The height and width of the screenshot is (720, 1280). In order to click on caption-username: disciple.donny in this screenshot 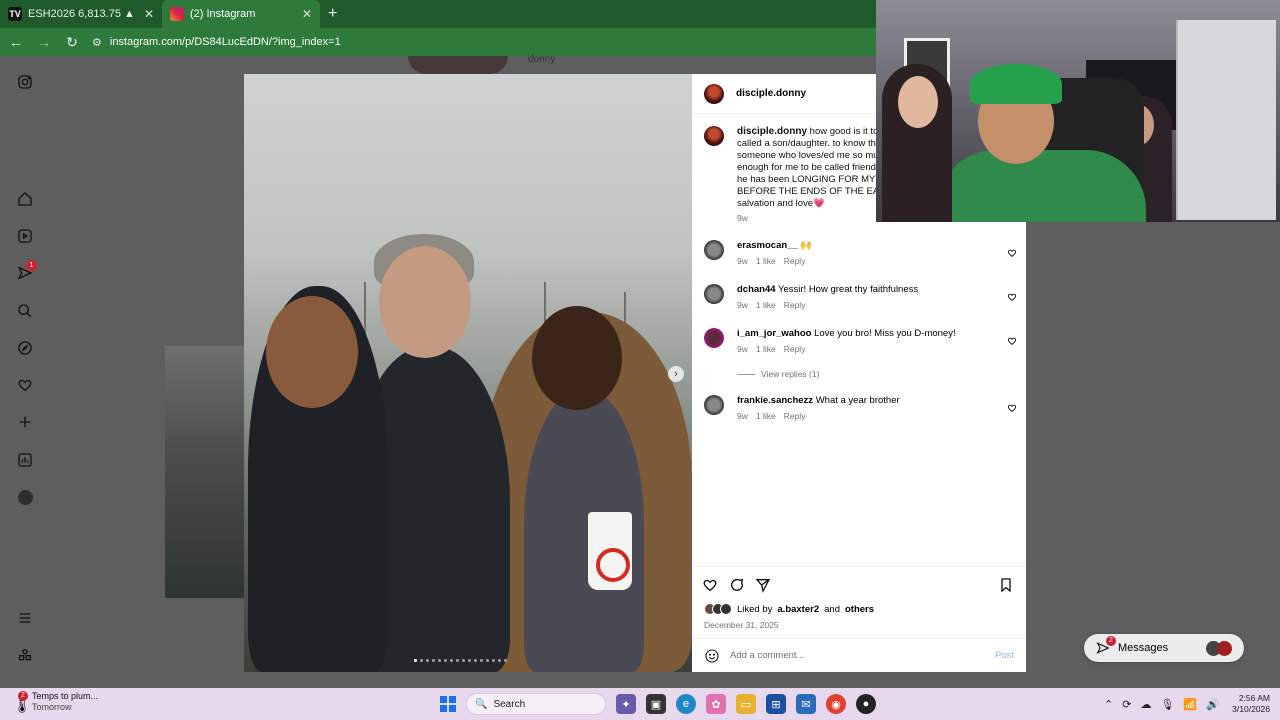, I will do `click(772, 131)`.